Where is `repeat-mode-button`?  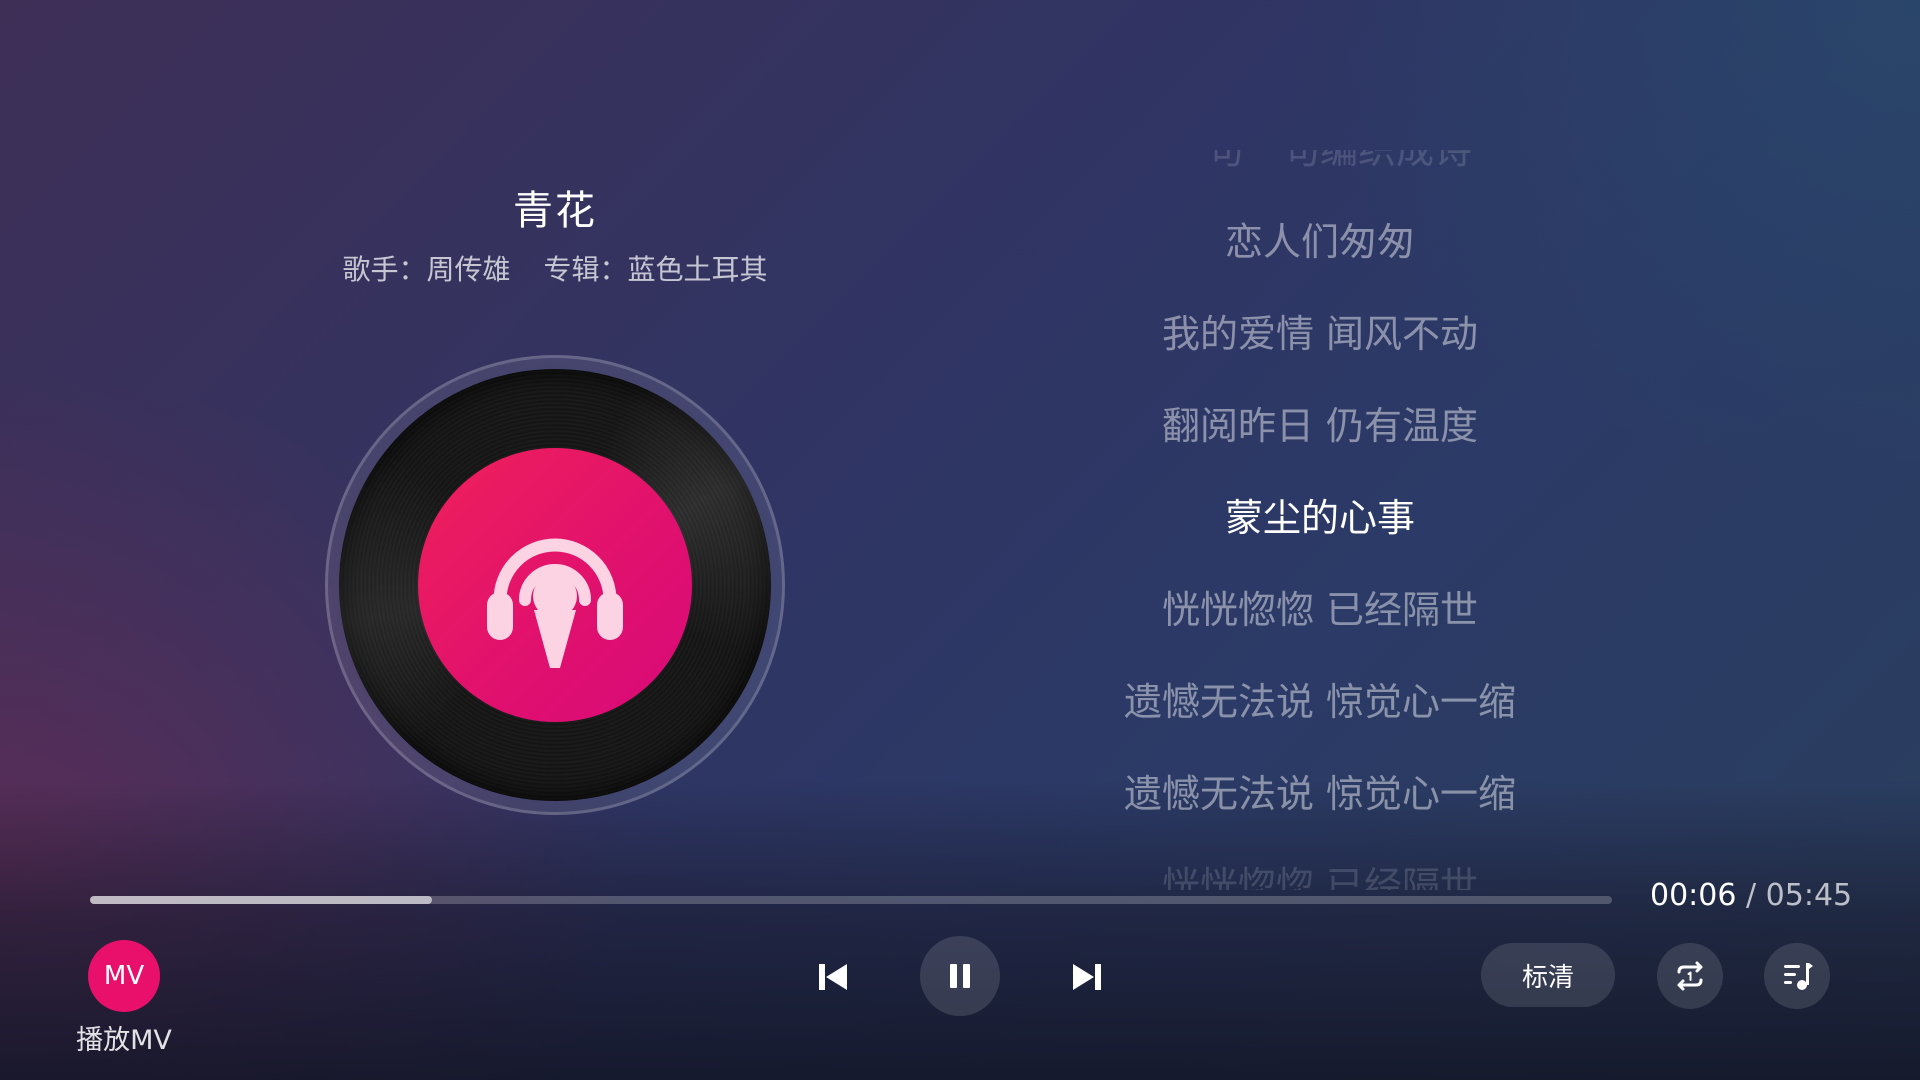 repeat-mode-button is located at coordinates (1690, 976).